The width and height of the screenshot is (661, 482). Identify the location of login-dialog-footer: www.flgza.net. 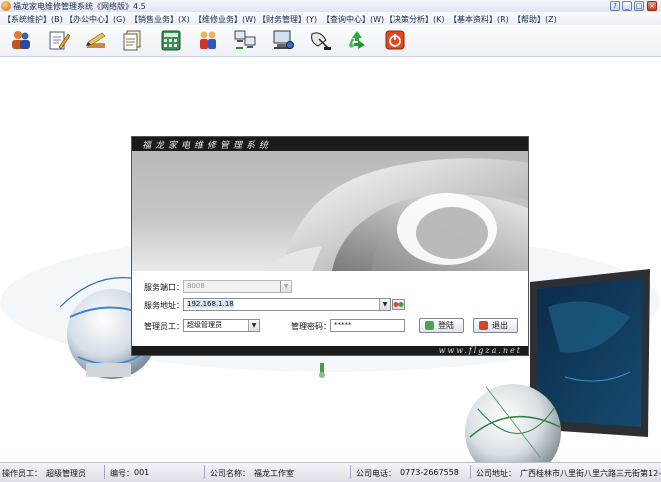
(330, 350).